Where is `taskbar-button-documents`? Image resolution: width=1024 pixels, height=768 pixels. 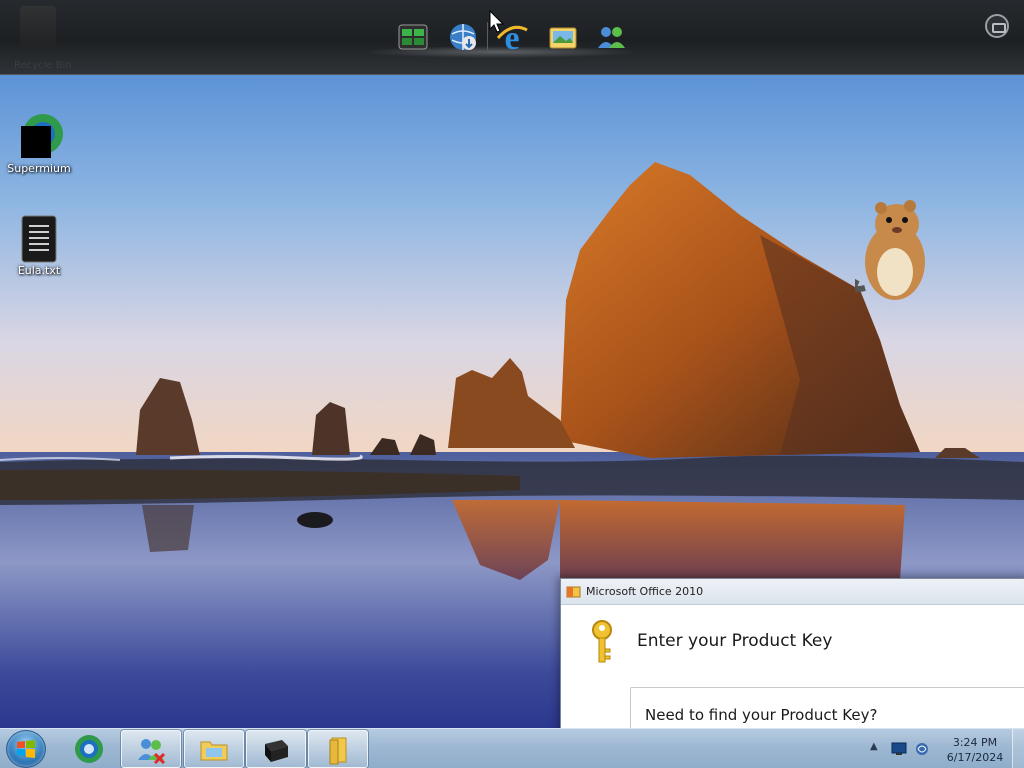 taskbar-button-documents is located at coordinates (338, 749).